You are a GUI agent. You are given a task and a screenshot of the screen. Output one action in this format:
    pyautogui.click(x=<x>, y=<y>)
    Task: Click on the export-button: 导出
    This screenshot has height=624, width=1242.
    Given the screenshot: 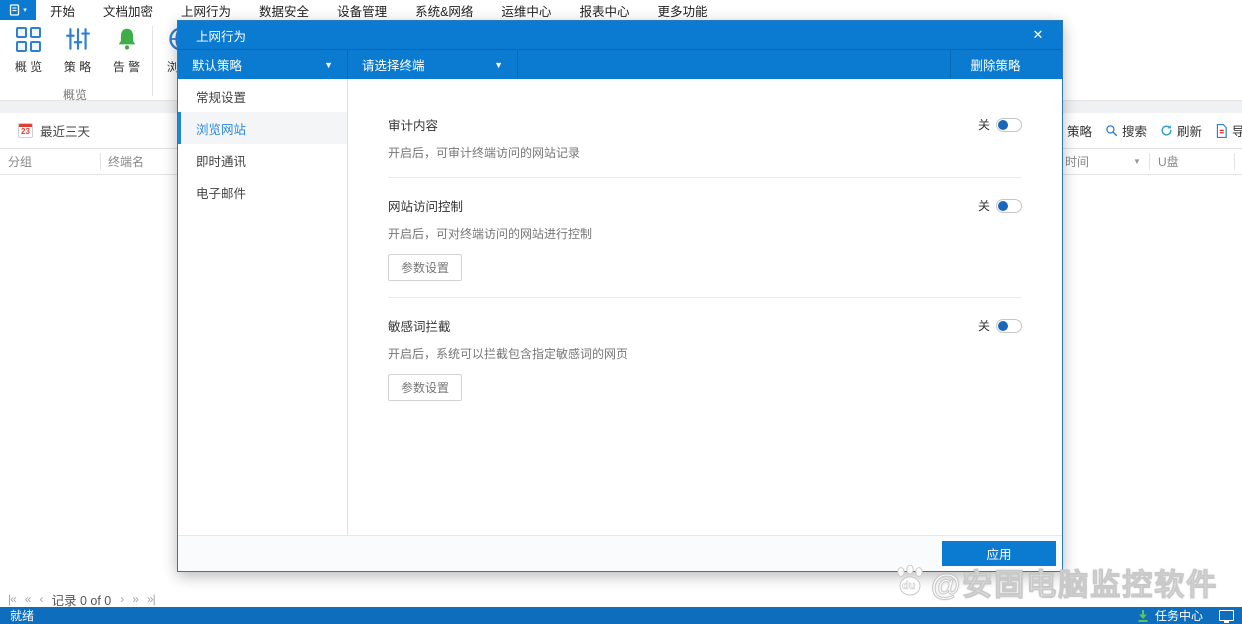 What is the action you would take?
    pyautogui.click(x=1228, y=130)
    